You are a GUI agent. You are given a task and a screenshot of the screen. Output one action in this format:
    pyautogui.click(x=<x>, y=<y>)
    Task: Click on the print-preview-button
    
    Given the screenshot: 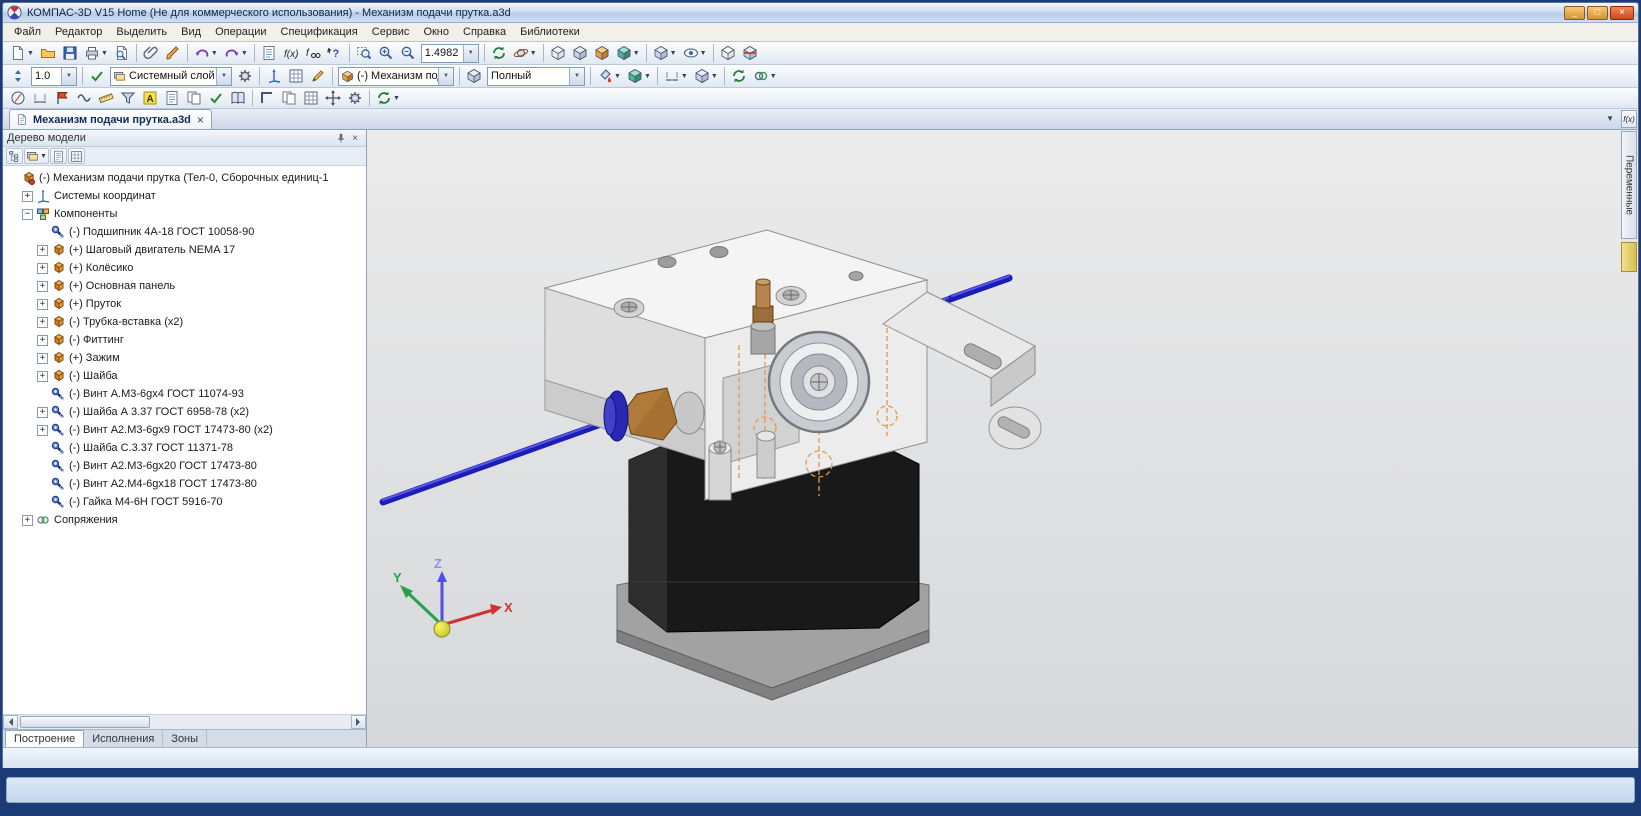 What is the action you would take?
    pyautogui.click(x=122, y=53)
    